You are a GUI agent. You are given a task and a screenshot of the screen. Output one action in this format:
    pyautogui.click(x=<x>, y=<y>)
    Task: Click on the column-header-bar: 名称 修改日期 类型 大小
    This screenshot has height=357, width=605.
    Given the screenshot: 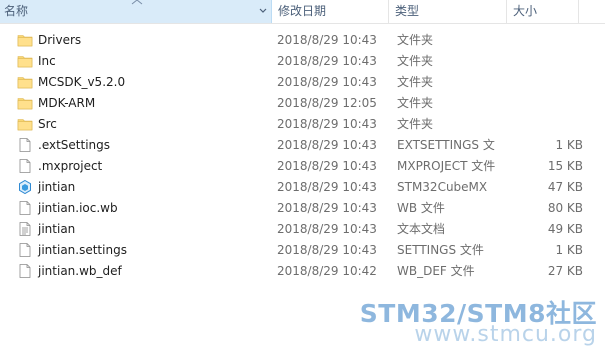 What is the action you would take?
    pyautogui.click(x=302, y=12)
    